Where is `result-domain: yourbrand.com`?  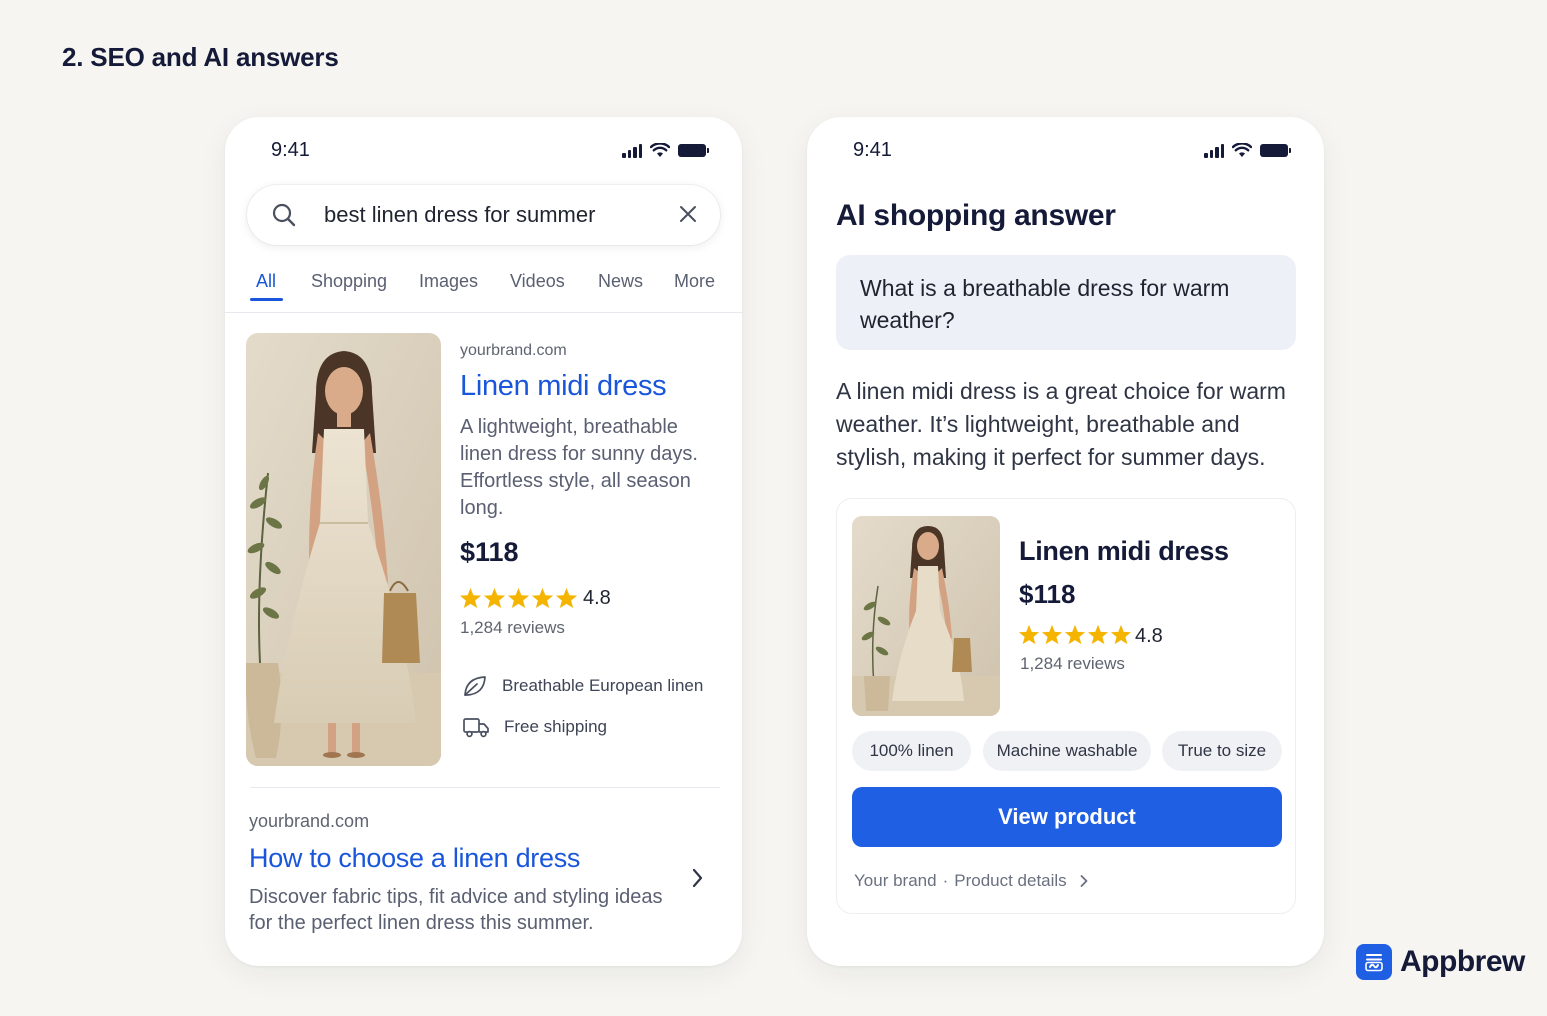
result-domain: yourbrand.com is located at coordinates (513, 350).